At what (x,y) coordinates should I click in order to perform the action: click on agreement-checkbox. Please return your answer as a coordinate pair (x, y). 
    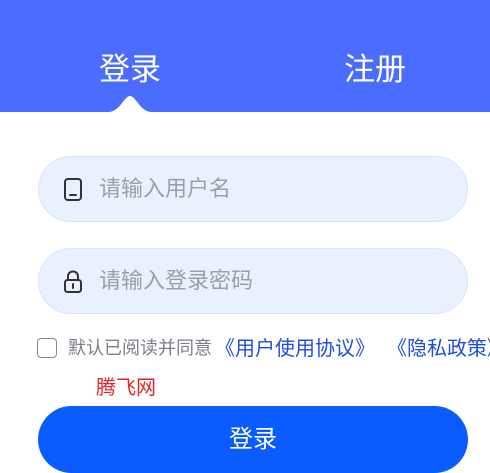
    Looking at the image, I should click on (47, 348).